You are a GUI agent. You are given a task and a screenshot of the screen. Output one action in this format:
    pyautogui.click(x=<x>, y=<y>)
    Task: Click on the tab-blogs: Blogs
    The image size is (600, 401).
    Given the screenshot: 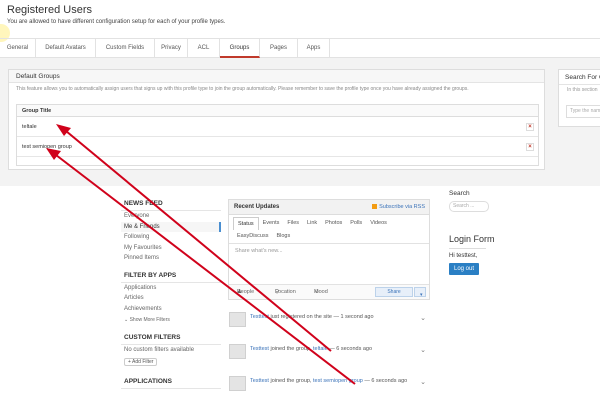 What is the action you would take?
    pyautogui.click(x=283, y=236)
    